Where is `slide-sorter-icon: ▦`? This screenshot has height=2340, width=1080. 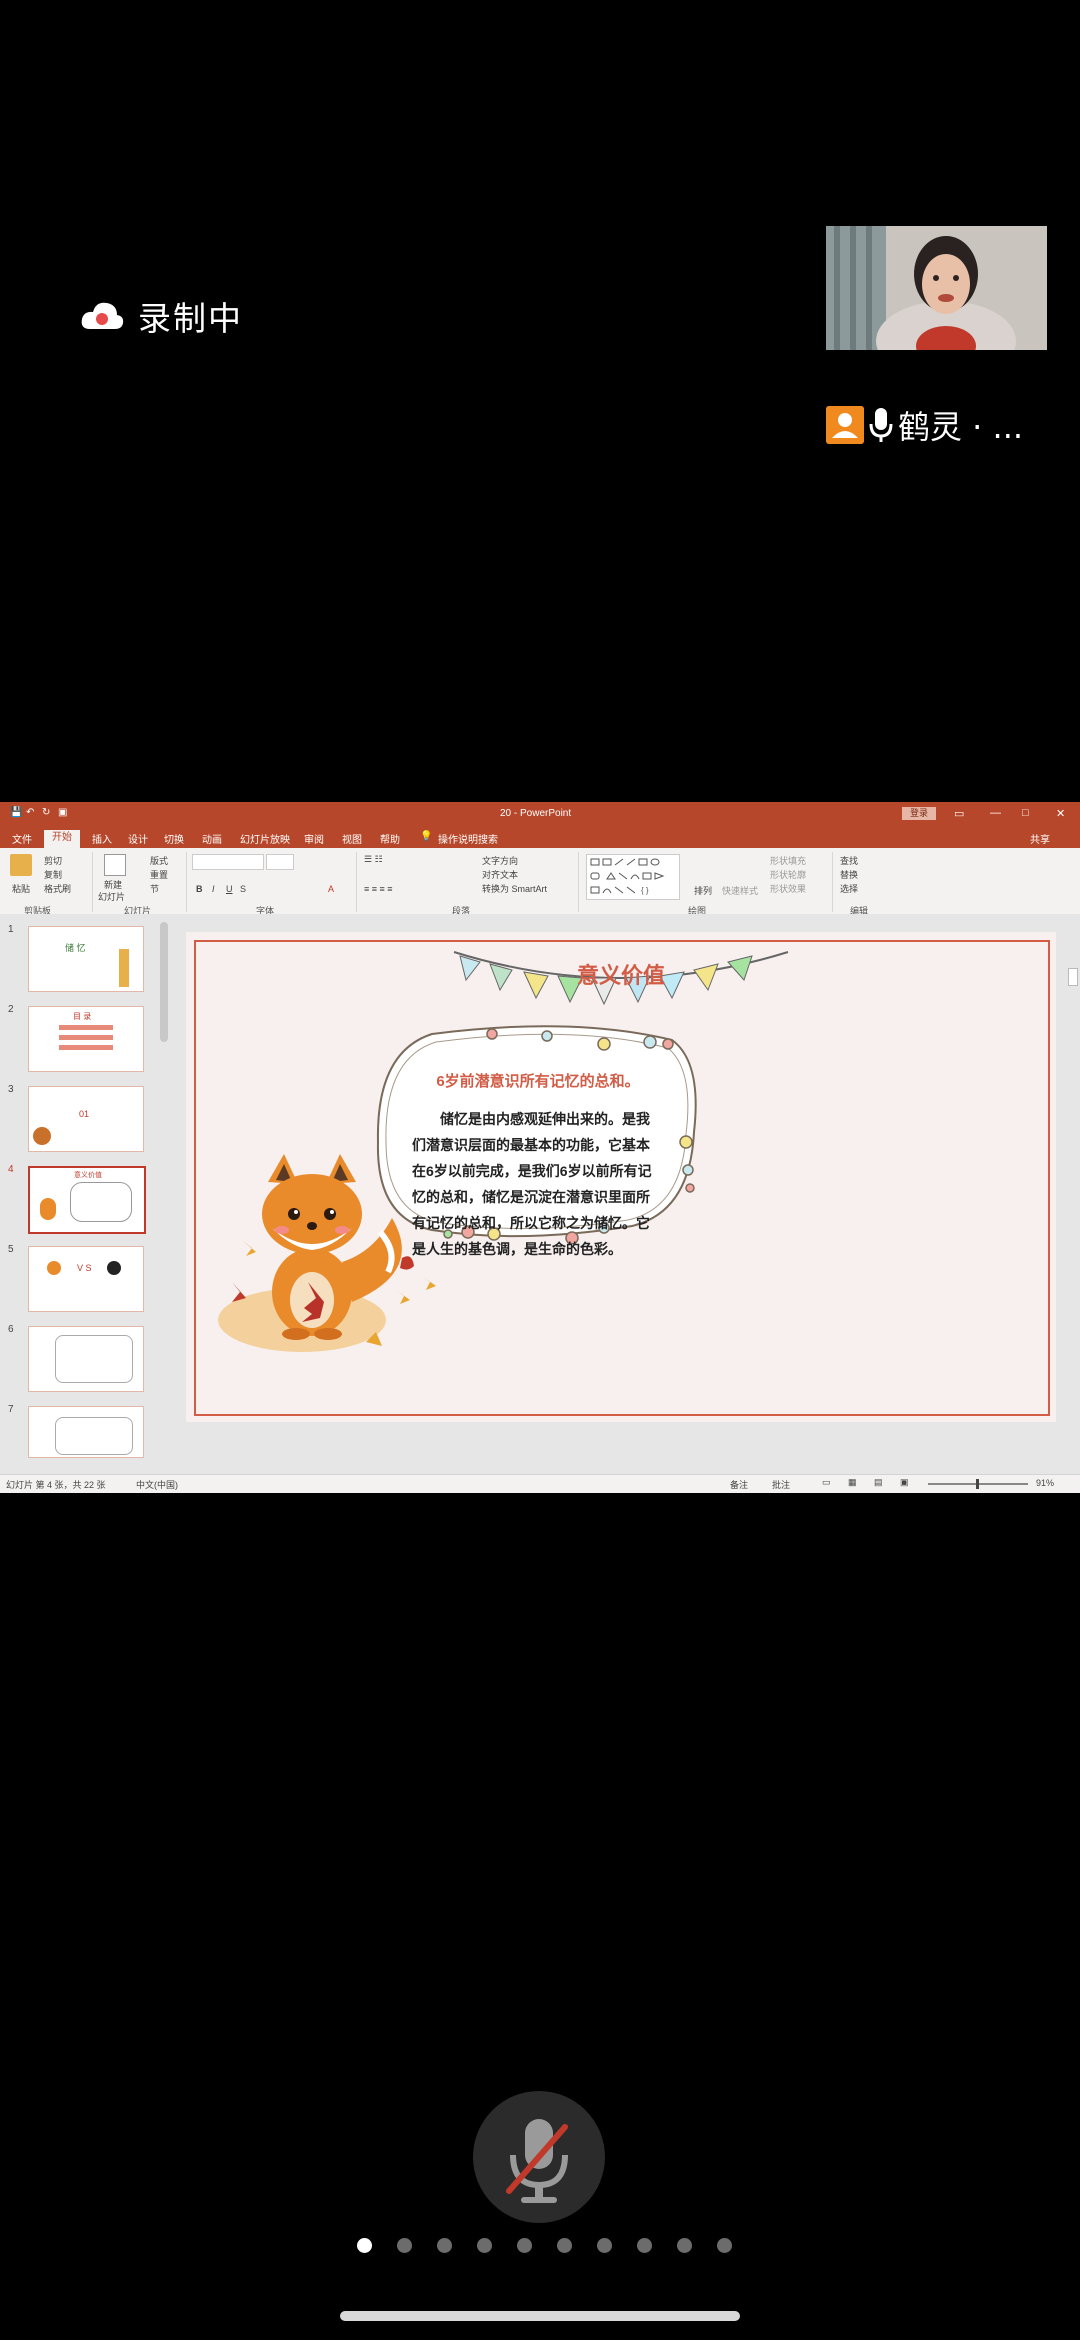
slide-sorter-icon: ▦ is located at coordinates (852, 1482).